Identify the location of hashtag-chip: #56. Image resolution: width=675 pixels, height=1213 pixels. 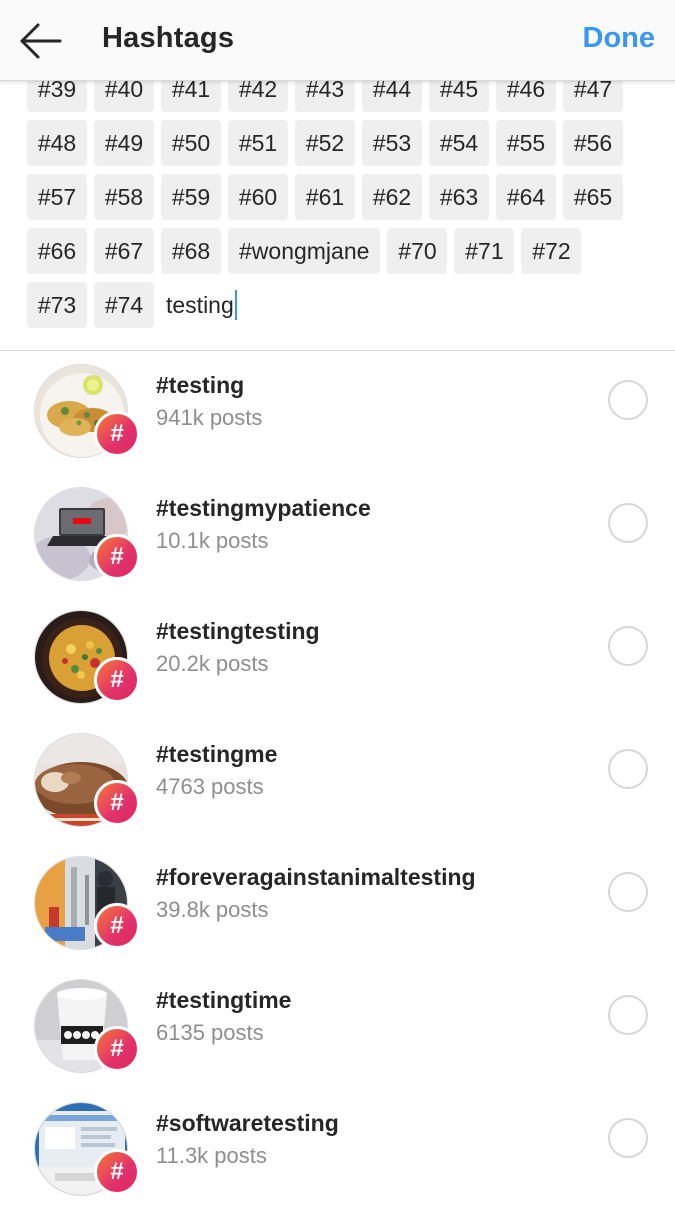
(593, 143).